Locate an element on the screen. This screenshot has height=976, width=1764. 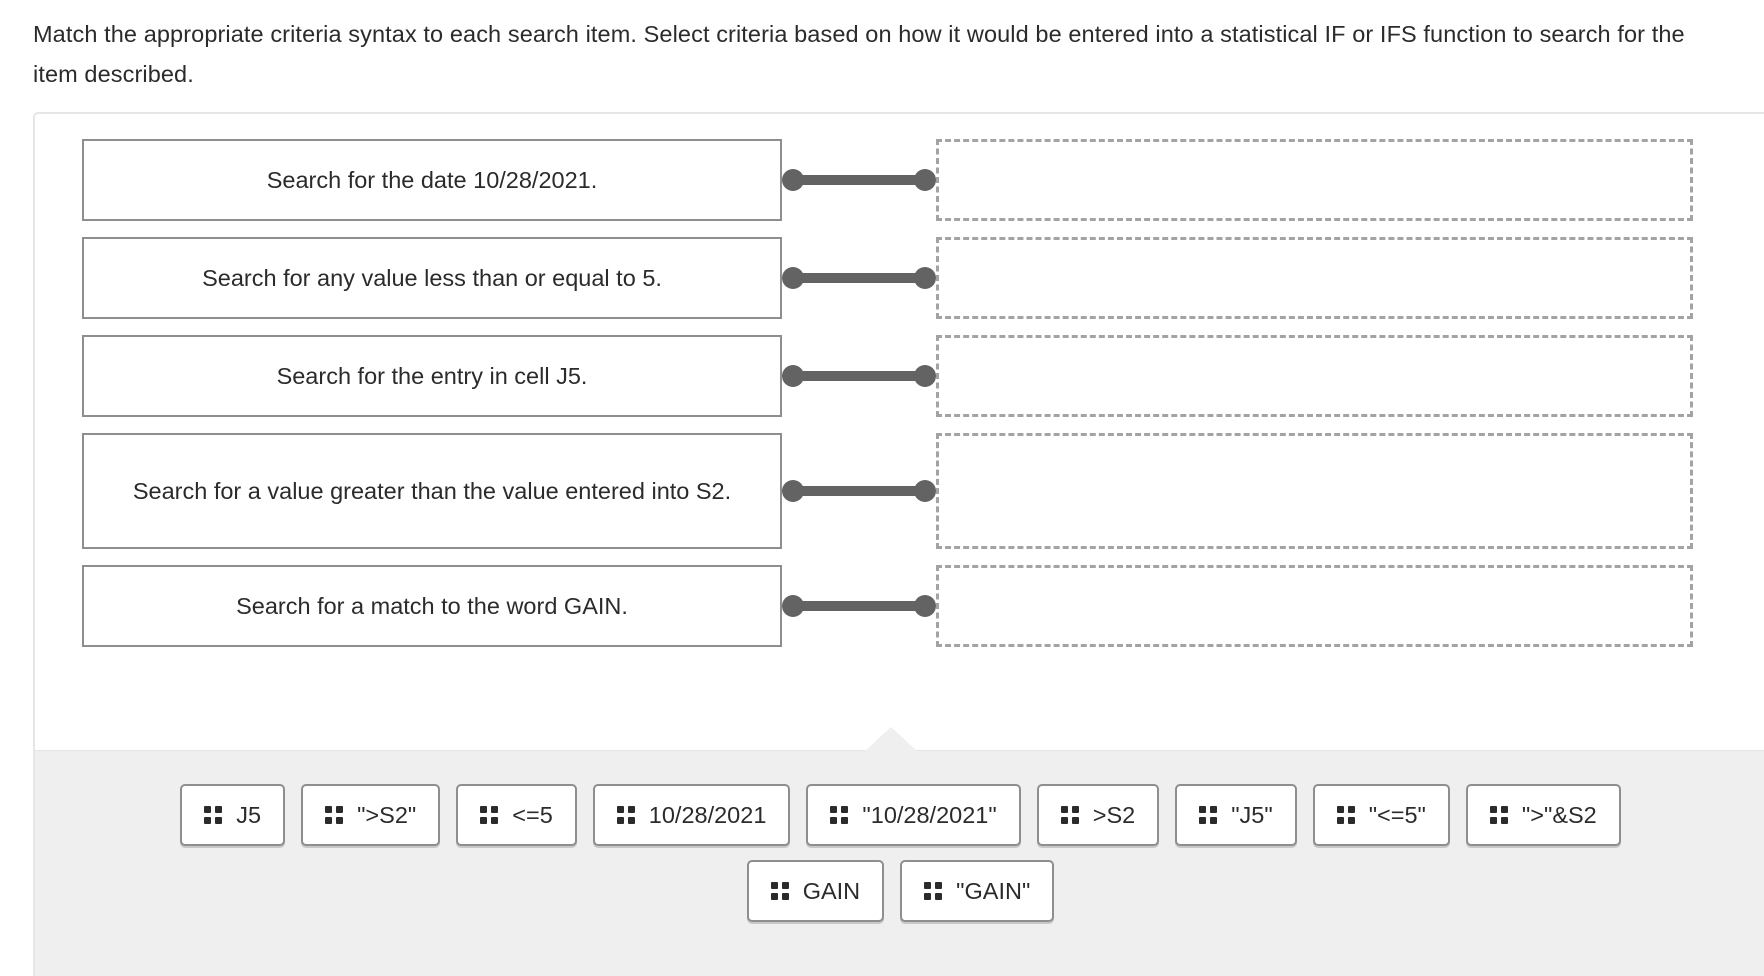
answer-token: "GAIN" is located at coordinates (977, 891).